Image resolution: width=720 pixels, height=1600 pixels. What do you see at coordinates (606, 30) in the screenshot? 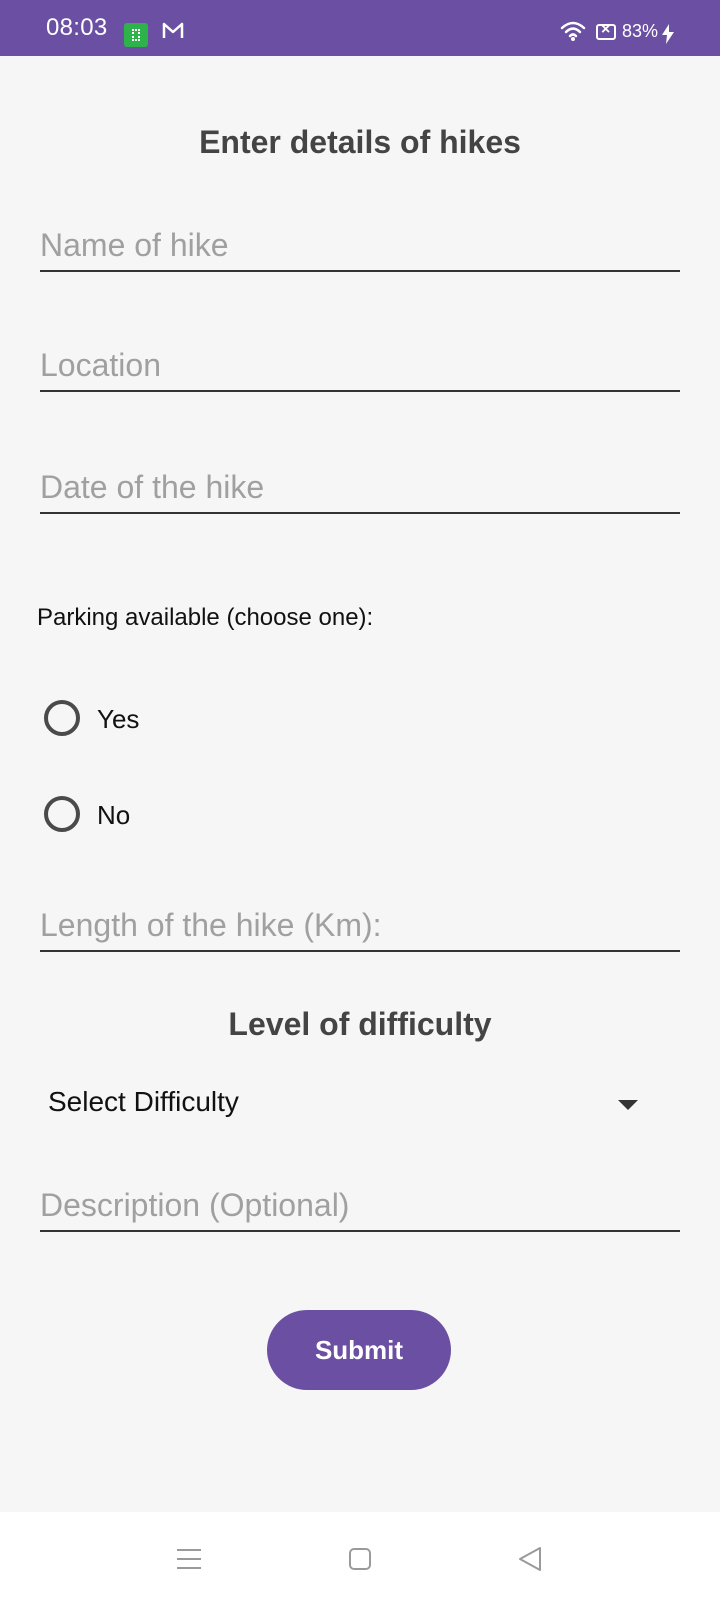
I see `battery-saver-icon` at bounding box center [606, 30].